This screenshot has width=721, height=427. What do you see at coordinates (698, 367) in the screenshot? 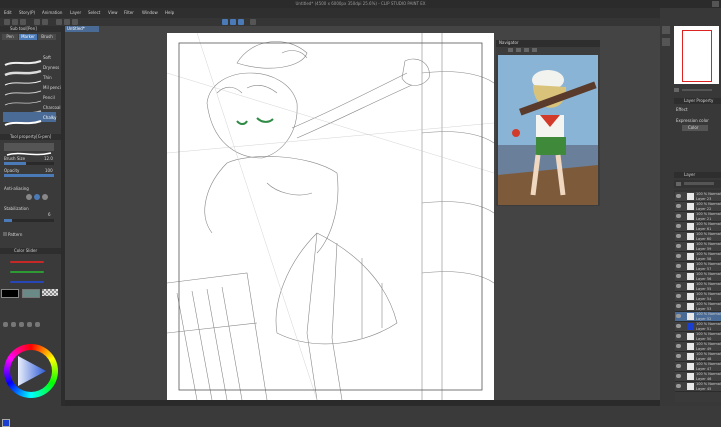
I see `layer-row: 100 % Normal Layer 47` at bounding box center [698, 367].